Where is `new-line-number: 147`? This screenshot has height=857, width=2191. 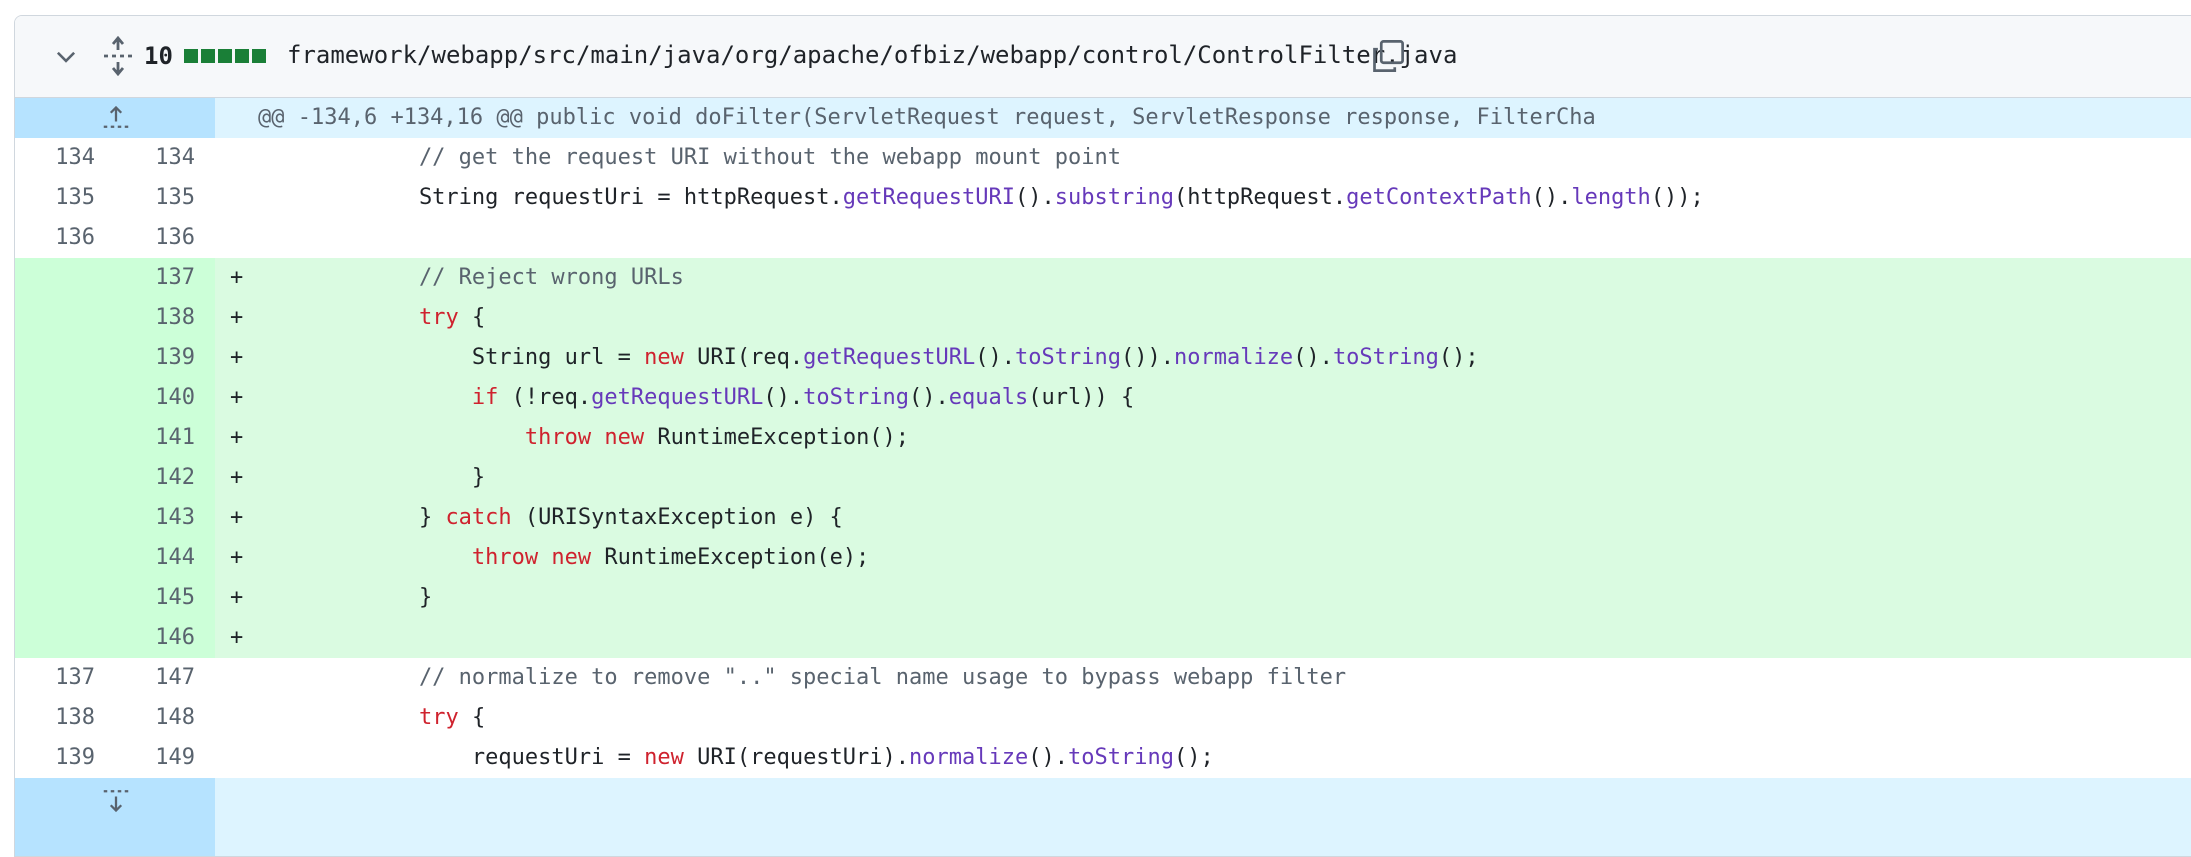
new-line-number: 147 is located at coordinates (165, 678).